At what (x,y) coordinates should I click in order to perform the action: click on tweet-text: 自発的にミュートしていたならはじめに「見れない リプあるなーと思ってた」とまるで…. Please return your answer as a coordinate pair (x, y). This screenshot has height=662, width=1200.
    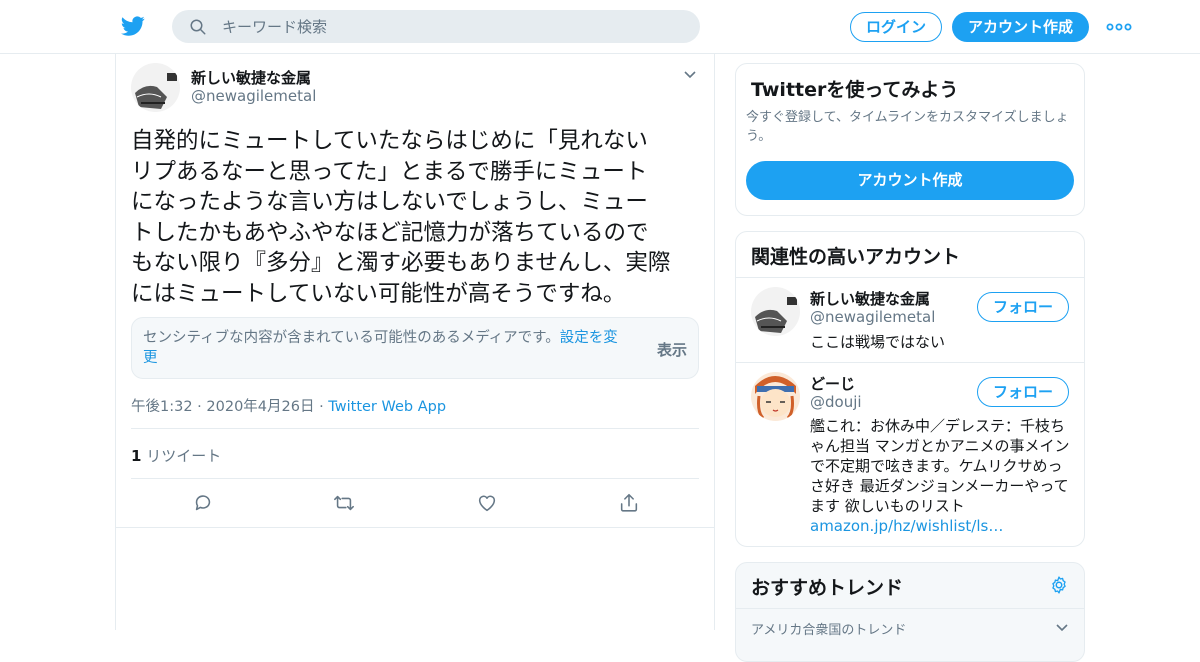
    Looking at the image, I should click on (401, 217).